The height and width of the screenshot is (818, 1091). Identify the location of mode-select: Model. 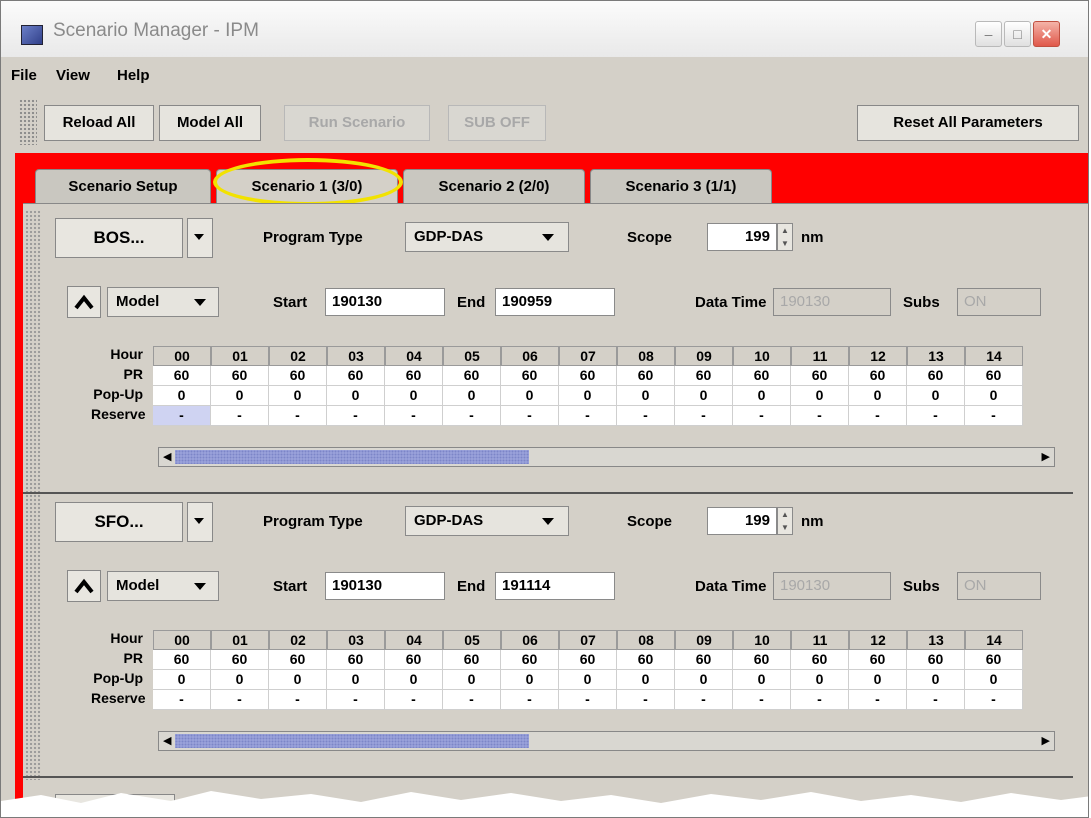
(163, 302).